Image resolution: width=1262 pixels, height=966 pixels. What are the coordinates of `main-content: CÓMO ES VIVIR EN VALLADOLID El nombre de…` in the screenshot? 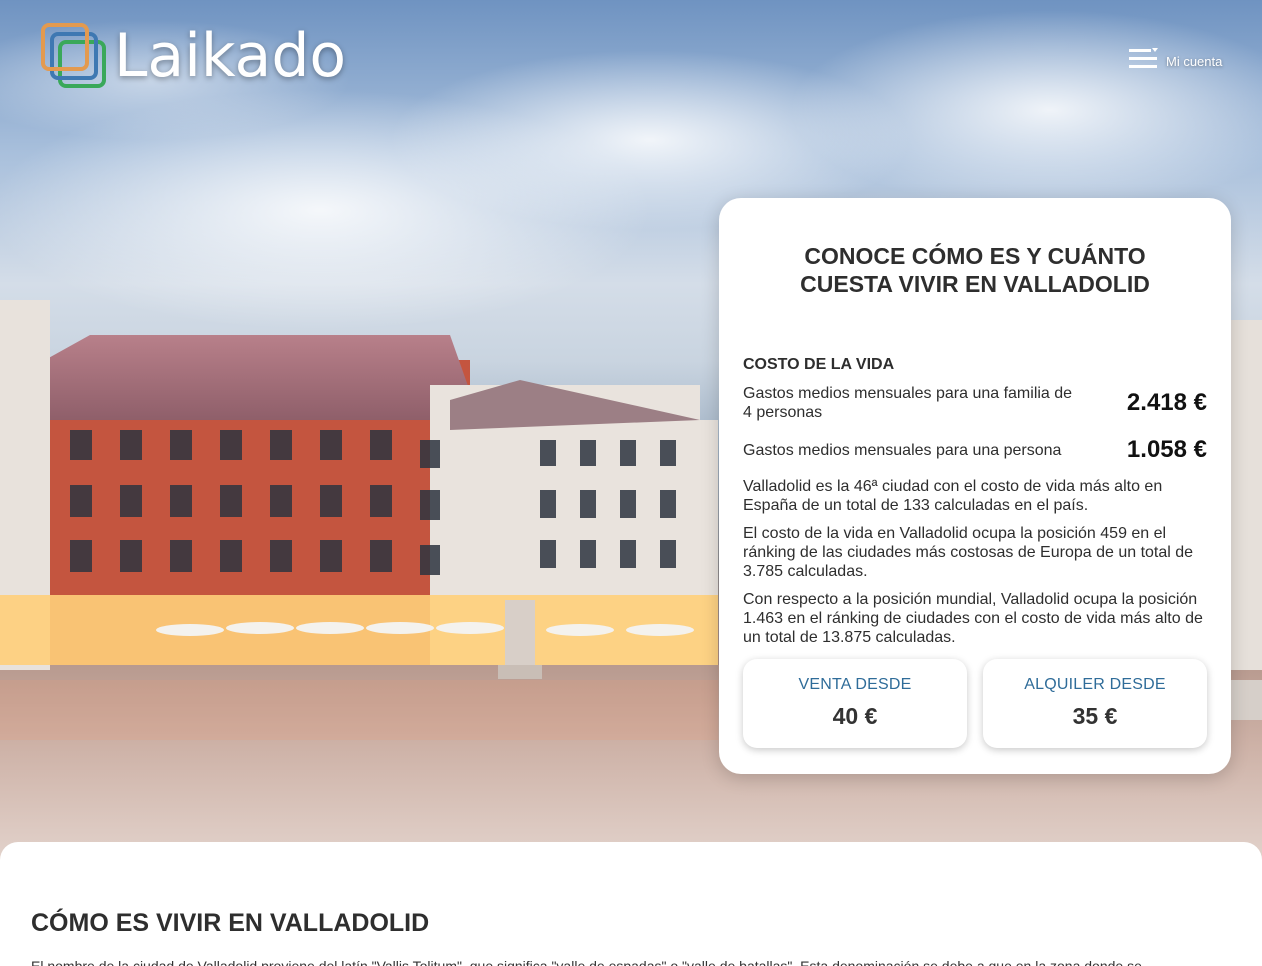 It's located at (631, 904).